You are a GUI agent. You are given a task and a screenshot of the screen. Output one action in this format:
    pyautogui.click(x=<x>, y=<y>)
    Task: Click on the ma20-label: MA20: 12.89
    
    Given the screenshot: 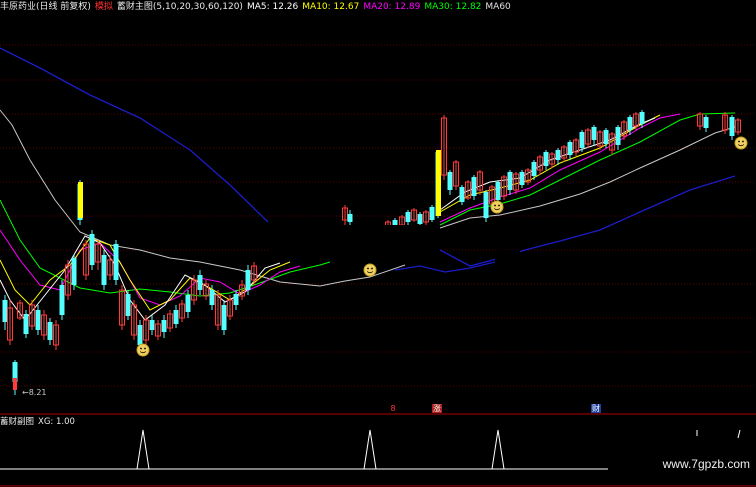 What is the action you would take?
    pyautogui.click(x=392, y=7)
    